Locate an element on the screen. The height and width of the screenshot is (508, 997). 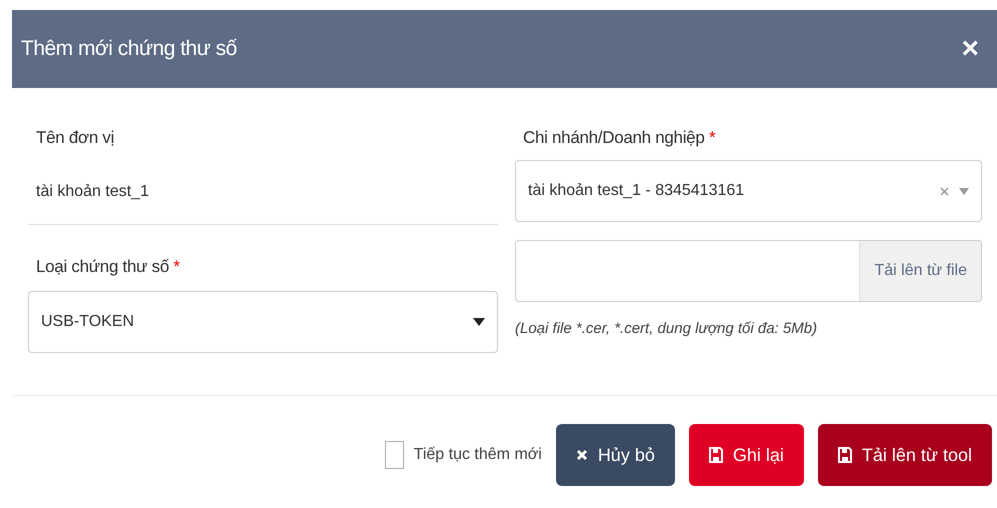
file-input: Tải lên từ file is located at coordinates (748, 271).